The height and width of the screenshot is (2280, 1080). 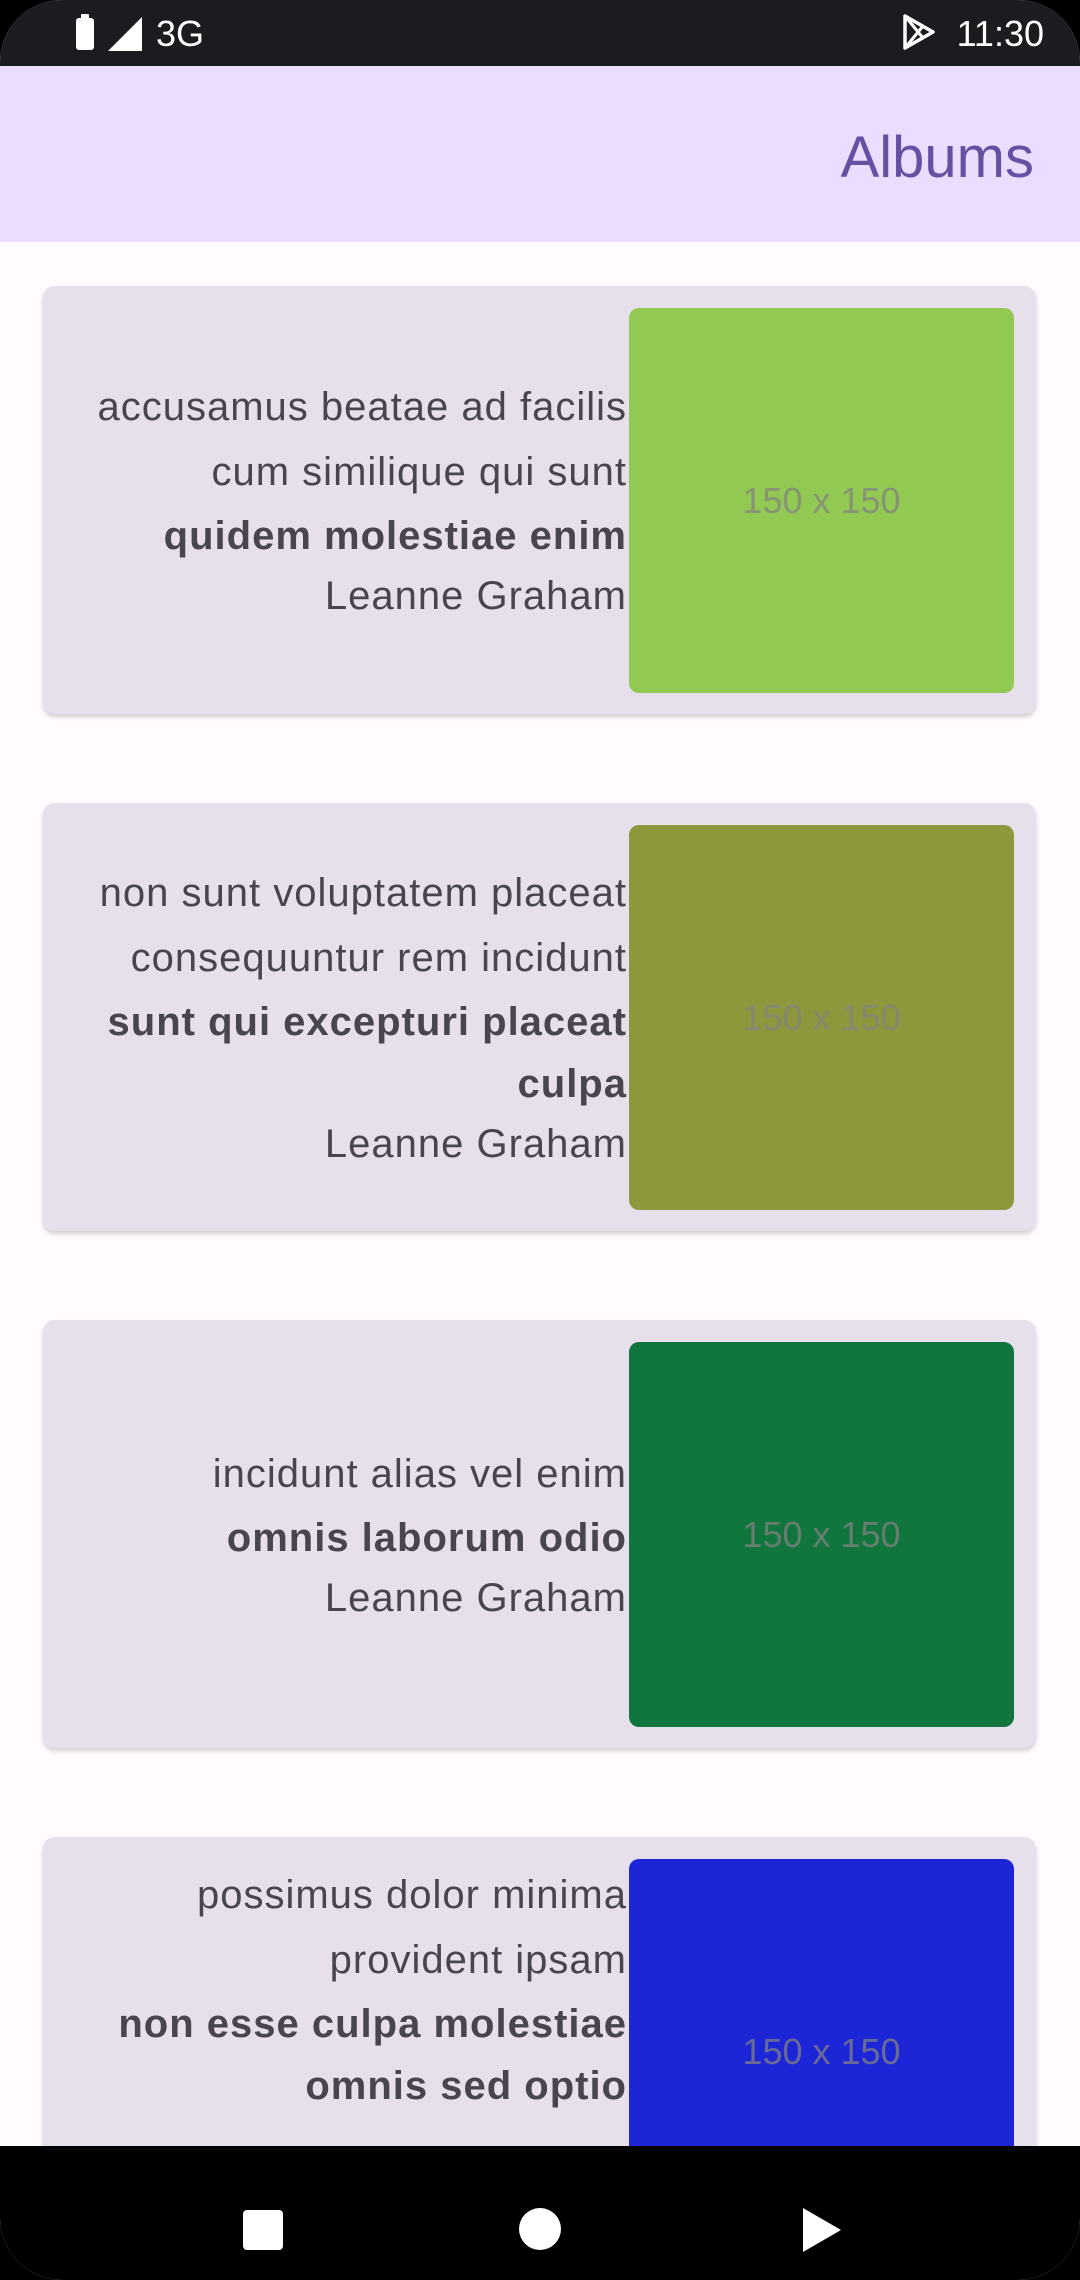 I want to click on home-circle-icon, so click(x=540, y=2229).